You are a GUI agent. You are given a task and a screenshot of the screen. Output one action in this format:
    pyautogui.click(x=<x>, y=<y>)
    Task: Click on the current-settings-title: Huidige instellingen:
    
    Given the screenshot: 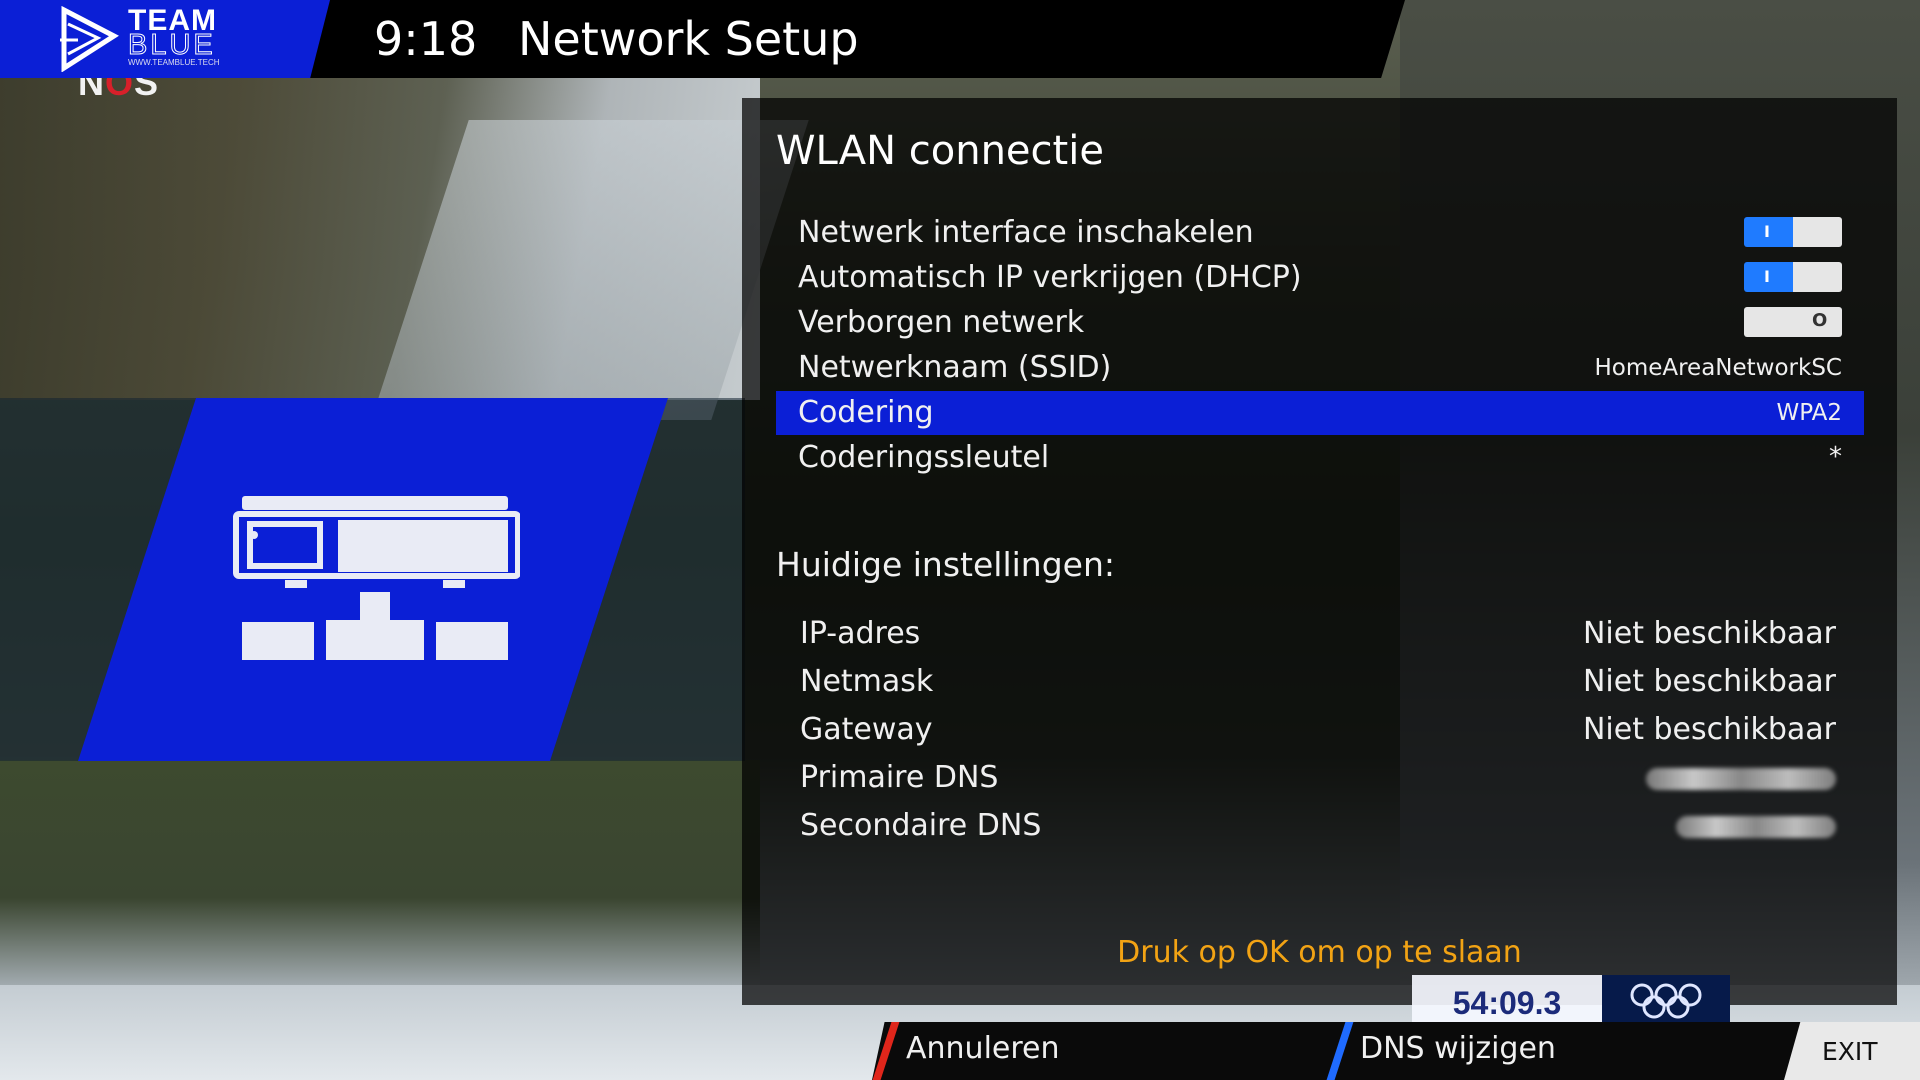 What is the action you would take?
    pyautogui.click(x=945, y=564)
    